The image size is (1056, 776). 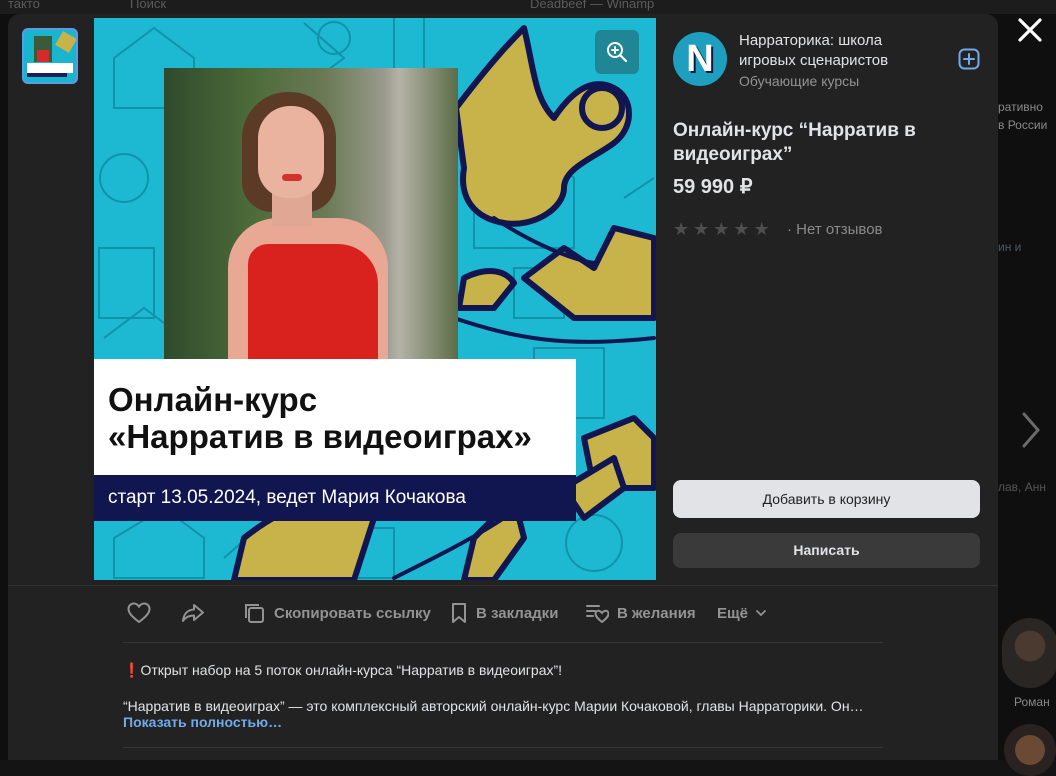 I want to click on background-snippet: лав, Анн, so click(x=1022, y=487).